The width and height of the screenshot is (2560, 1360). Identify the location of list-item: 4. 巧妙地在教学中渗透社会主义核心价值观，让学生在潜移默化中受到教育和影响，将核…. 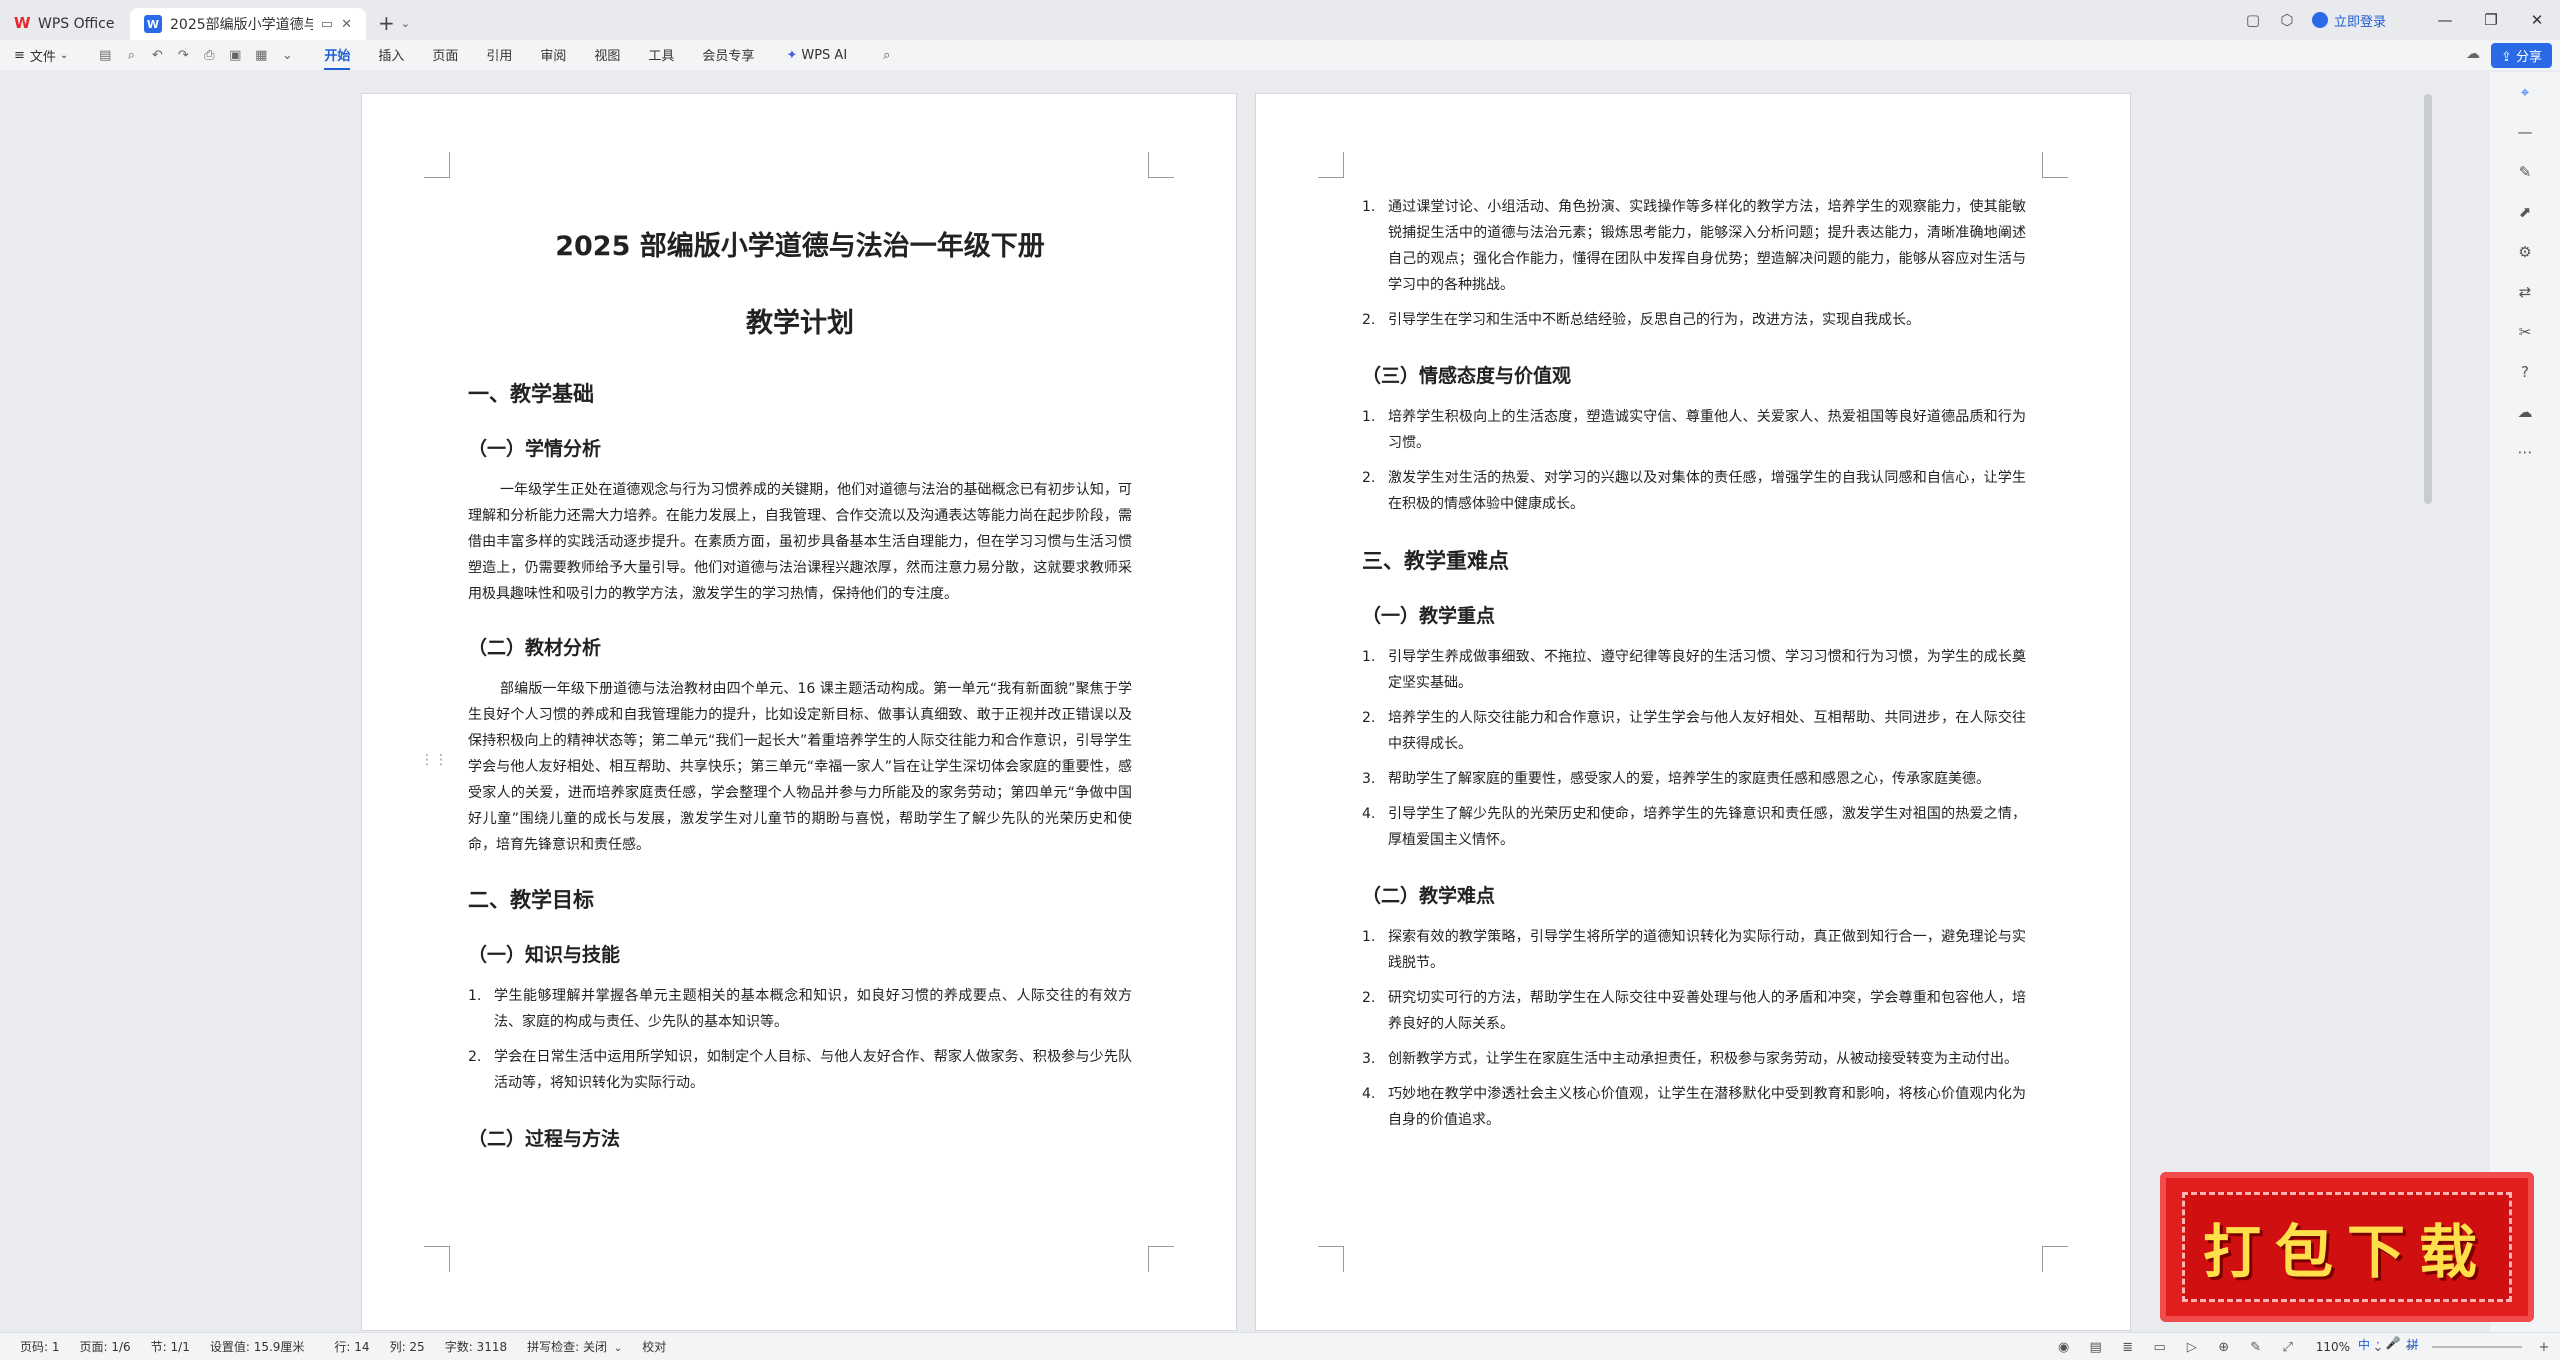
(1694, 1107).